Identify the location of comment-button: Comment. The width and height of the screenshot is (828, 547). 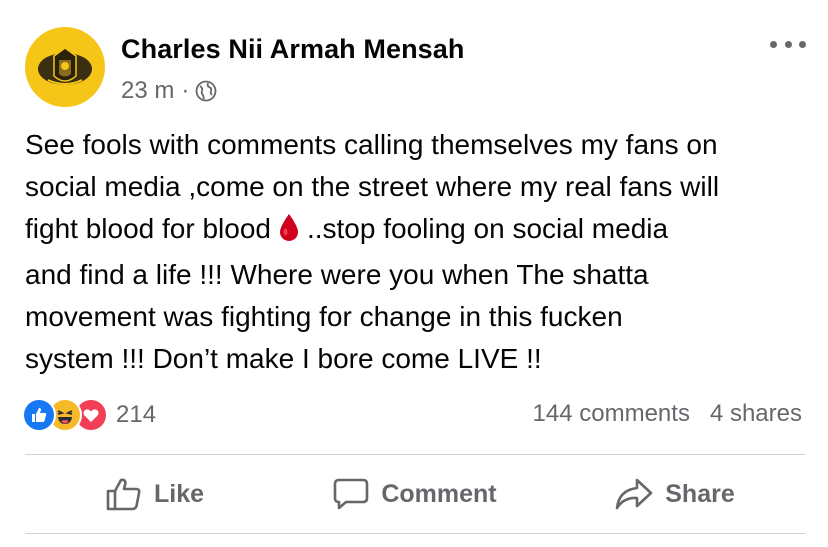
(415, 494).